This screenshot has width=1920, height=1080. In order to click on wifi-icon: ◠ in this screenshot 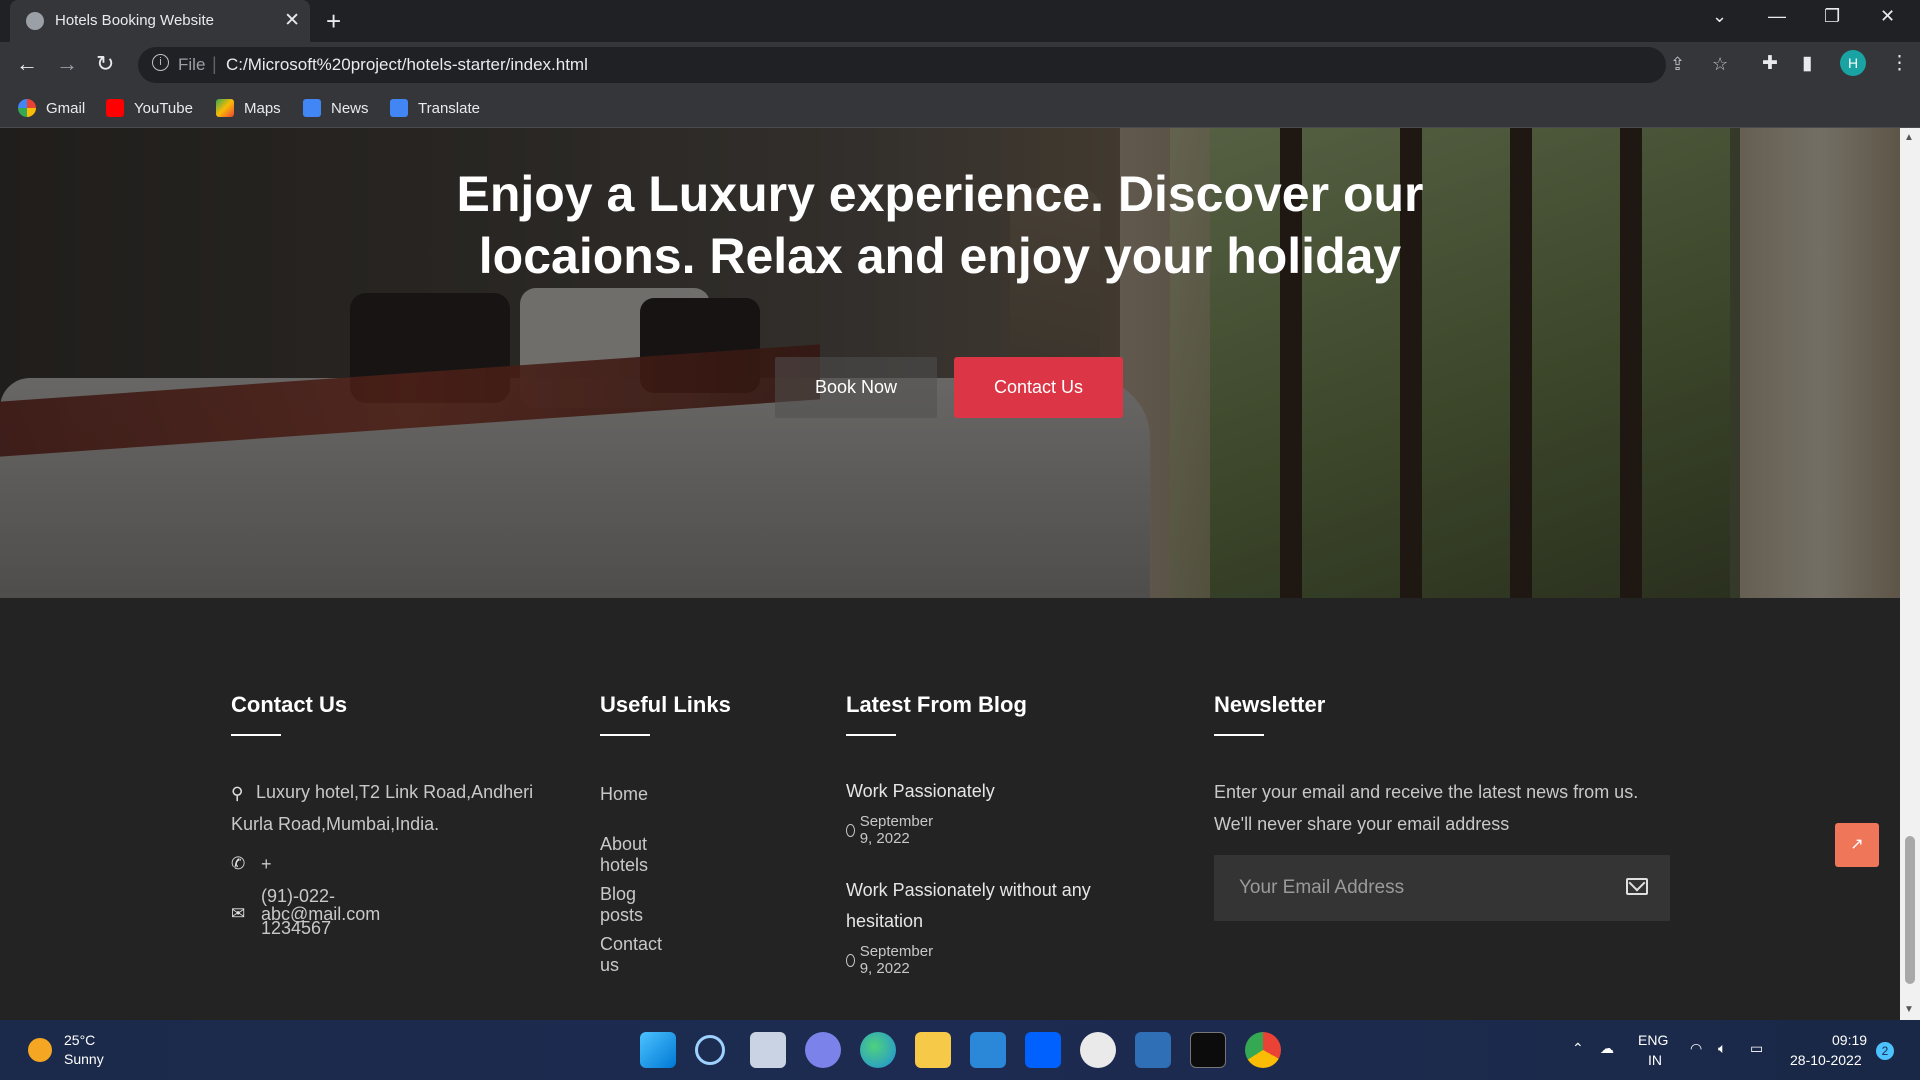, I will do `click(1696, 1048)`.